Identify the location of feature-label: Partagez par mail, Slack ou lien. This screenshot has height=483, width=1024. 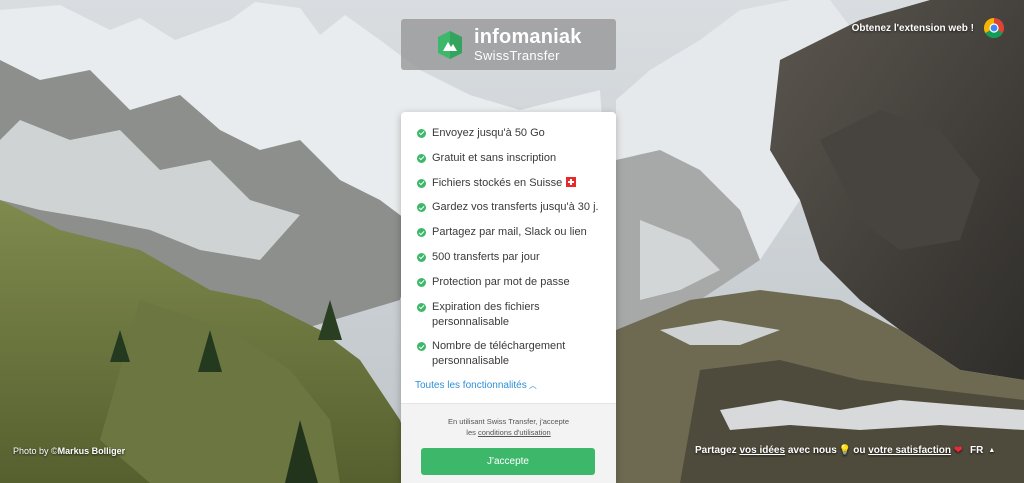
(509, 232).